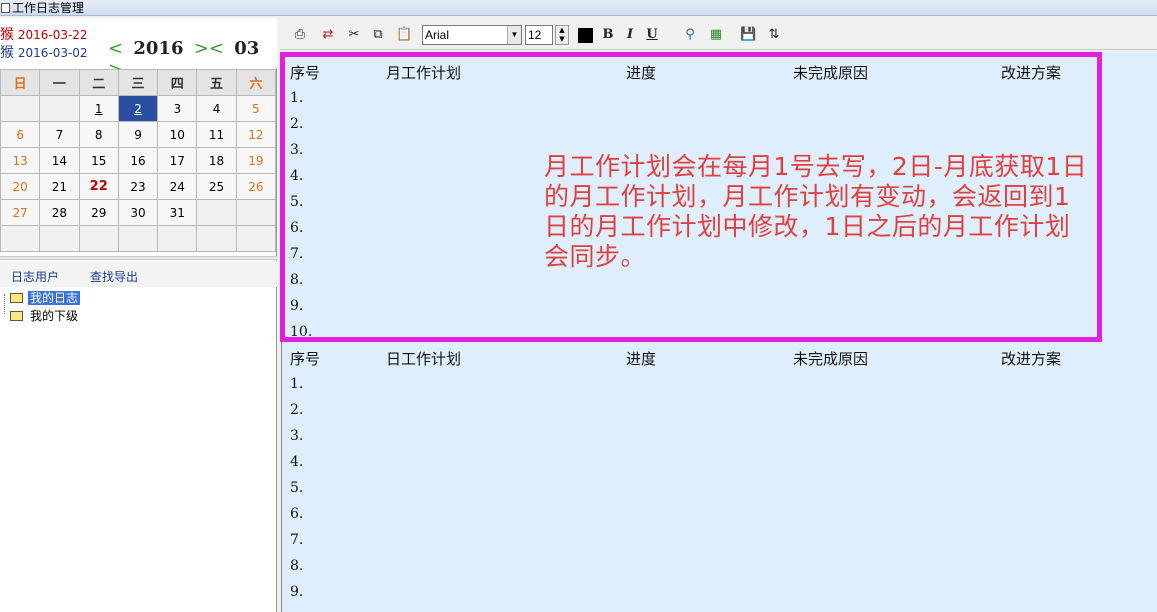 The width and height of the screenshot is (1157, 612). What do you see at coordinates (54, 316) in the screenshot?
I see `tree-node-label: 我的下级` at bounding box center [54, 316].